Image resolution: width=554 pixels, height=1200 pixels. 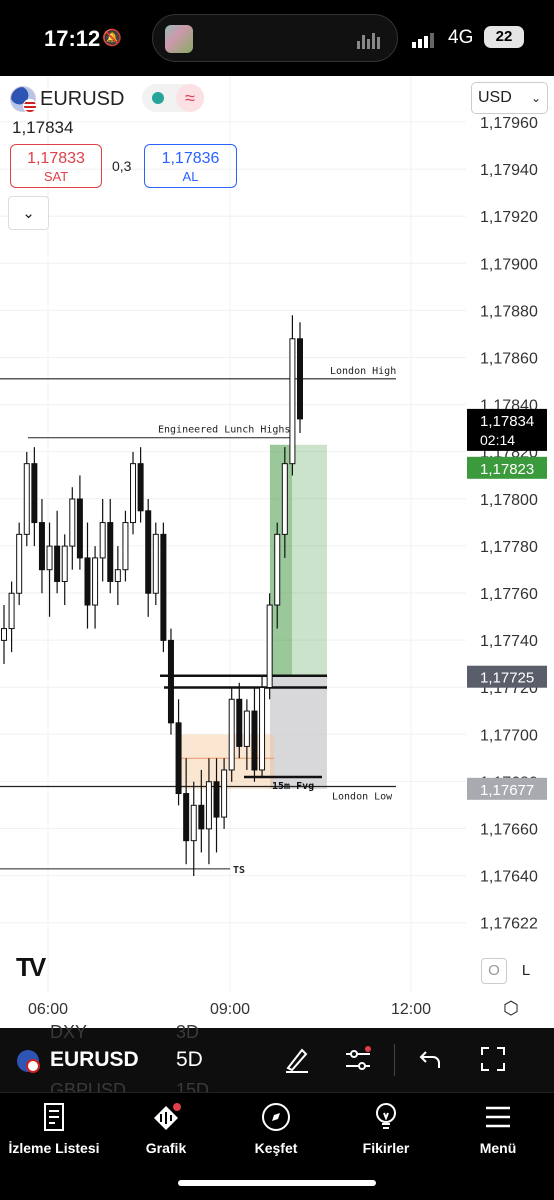 I want to click on price-axis-label: 1,17940, so click(x=509, y=170).